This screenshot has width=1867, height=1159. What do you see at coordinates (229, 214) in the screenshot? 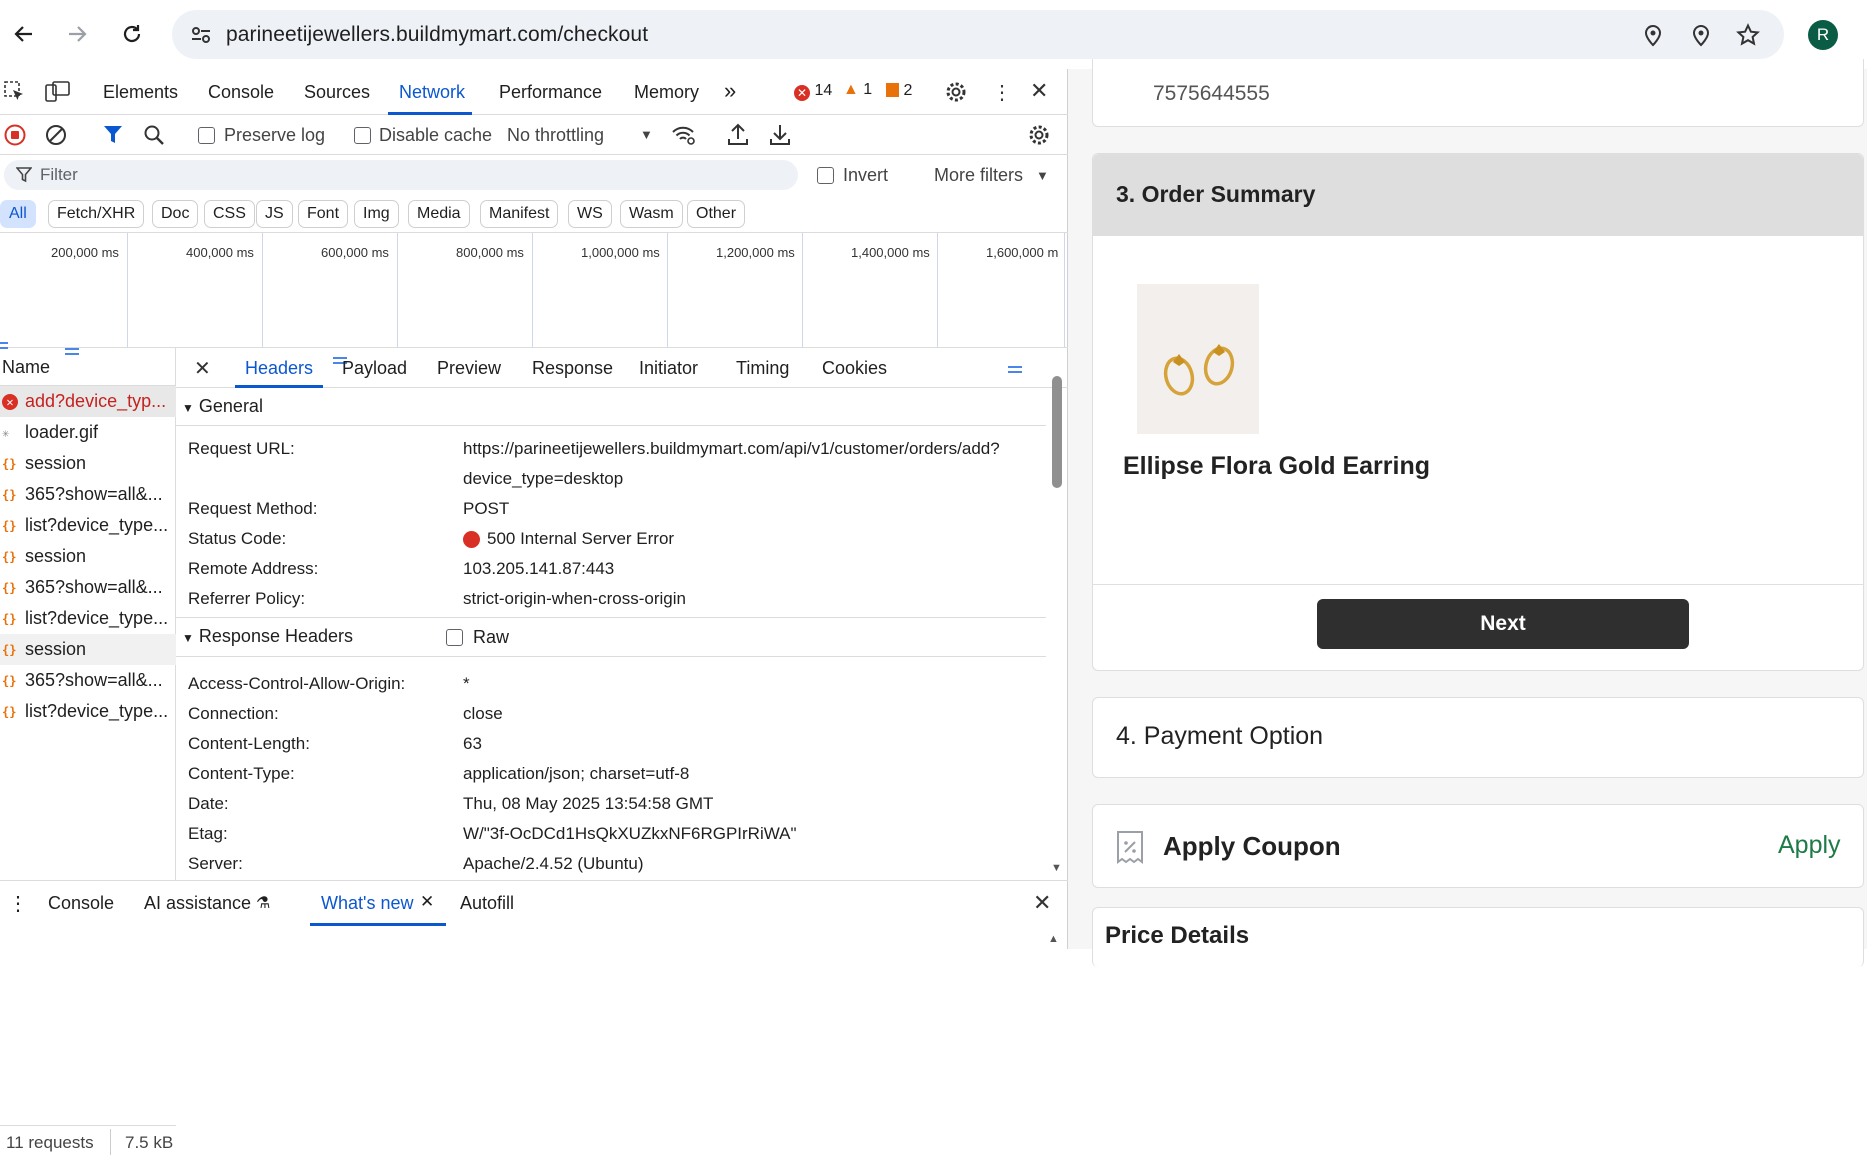
I see `type-filter-css: CSS` at bounding box center [229, 214].